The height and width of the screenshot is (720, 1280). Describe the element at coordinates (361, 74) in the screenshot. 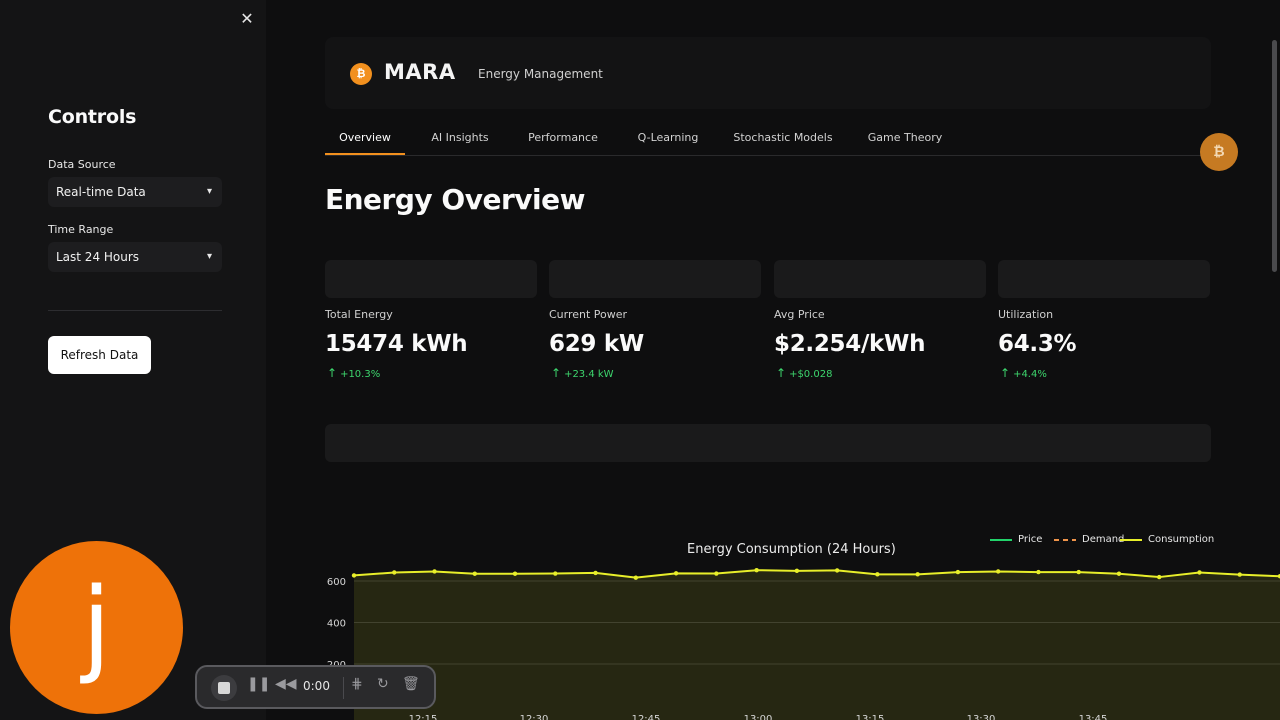

I see `bitcoin-logo-icon: ₿` at that location.